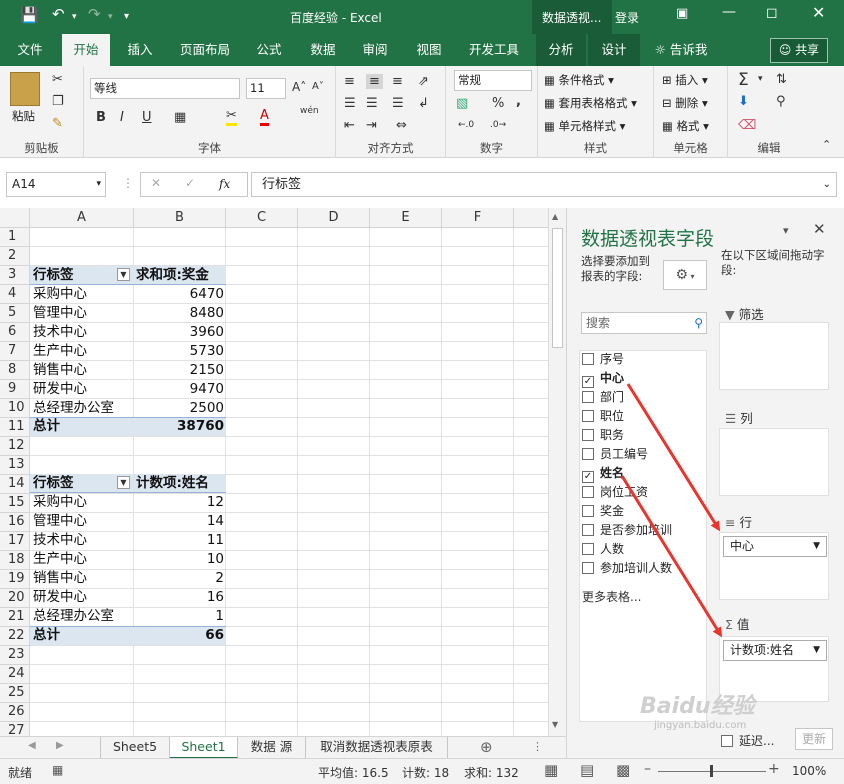 The height and width of the screenshot is (784, 844). I want to click on pivot-row-value: 6470, so click(180, 294).